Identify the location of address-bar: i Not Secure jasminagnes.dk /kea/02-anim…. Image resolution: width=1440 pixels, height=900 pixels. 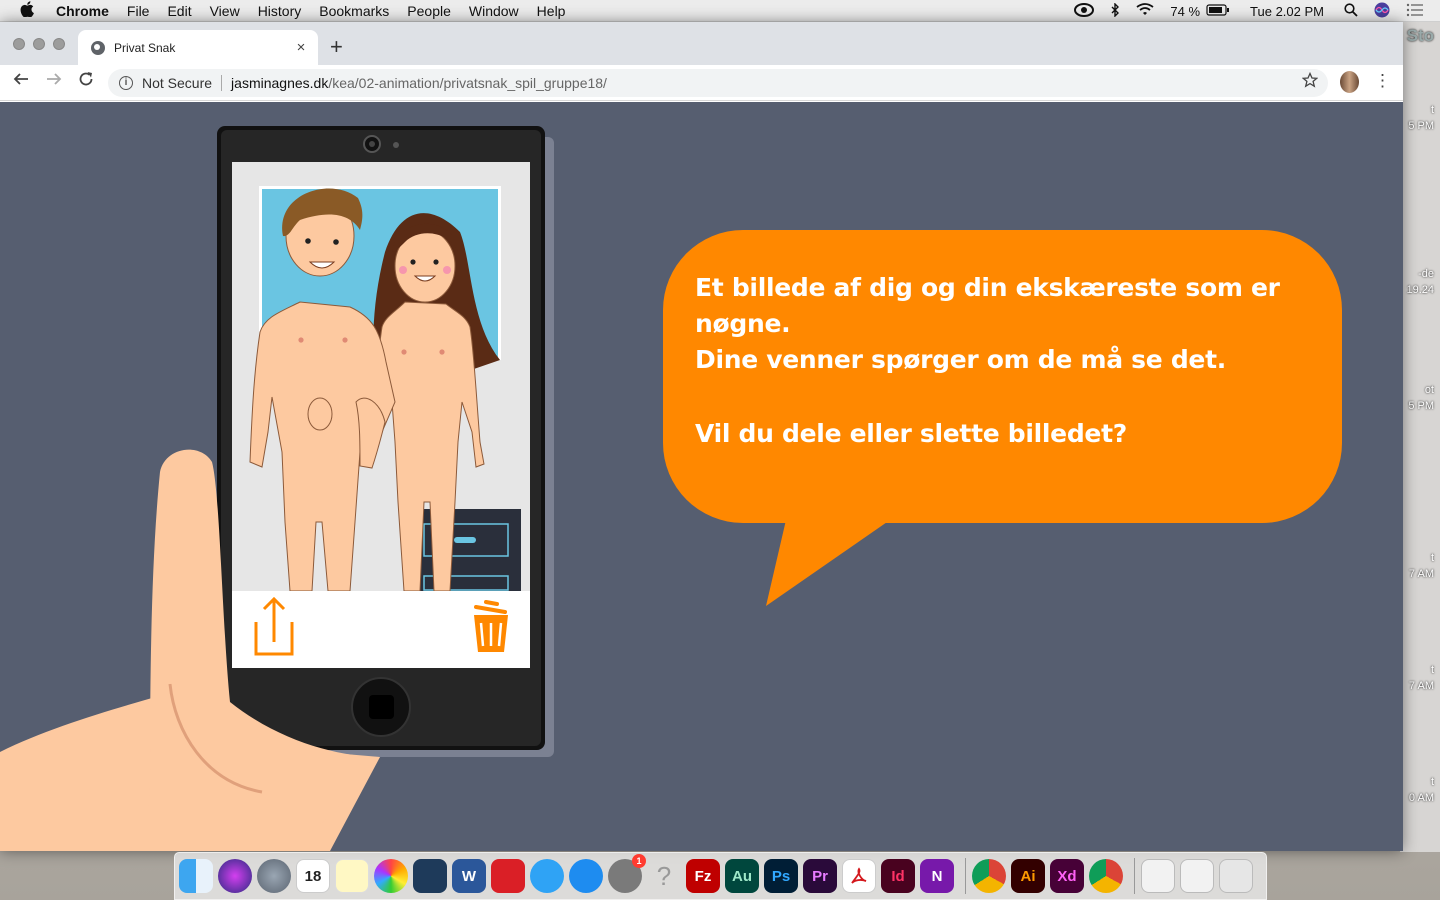
(718, 83).